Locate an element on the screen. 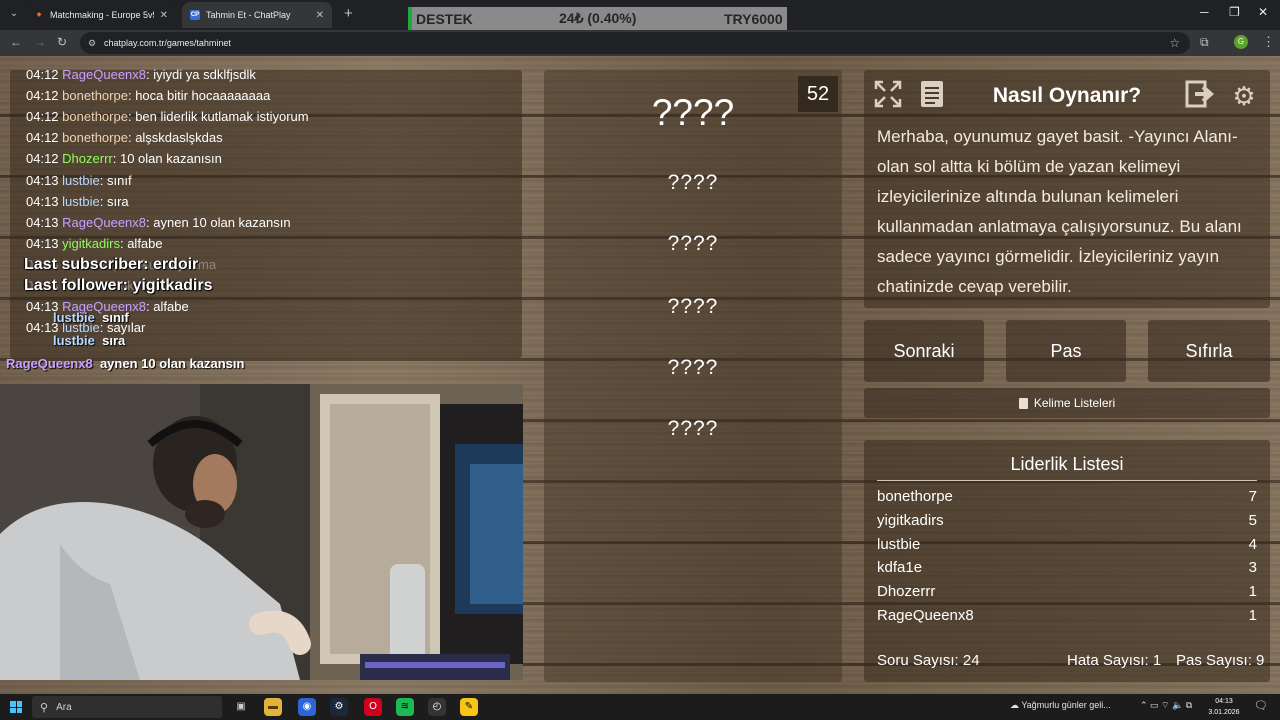 This screenshot has height=720, width=1280. profile-avatar: G is located at coordinates (1241, 42).